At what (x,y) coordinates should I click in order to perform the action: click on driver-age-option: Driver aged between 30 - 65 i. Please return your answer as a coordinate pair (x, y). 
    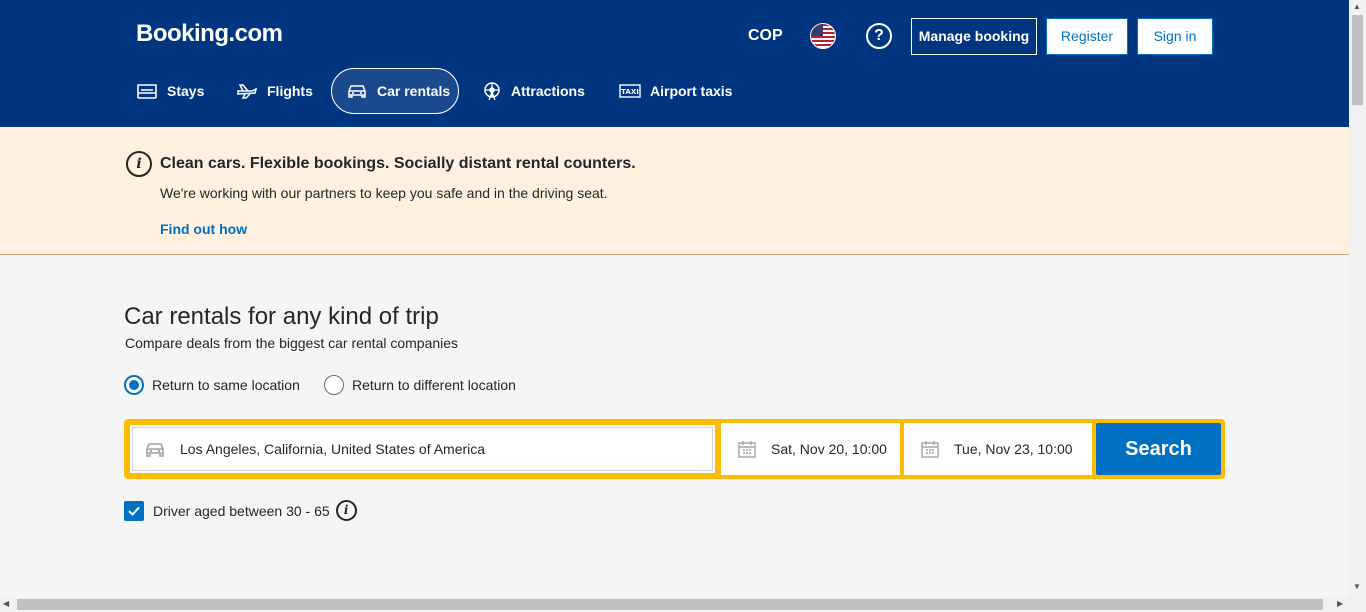
    Looking at the image, I should click on (240, 510).